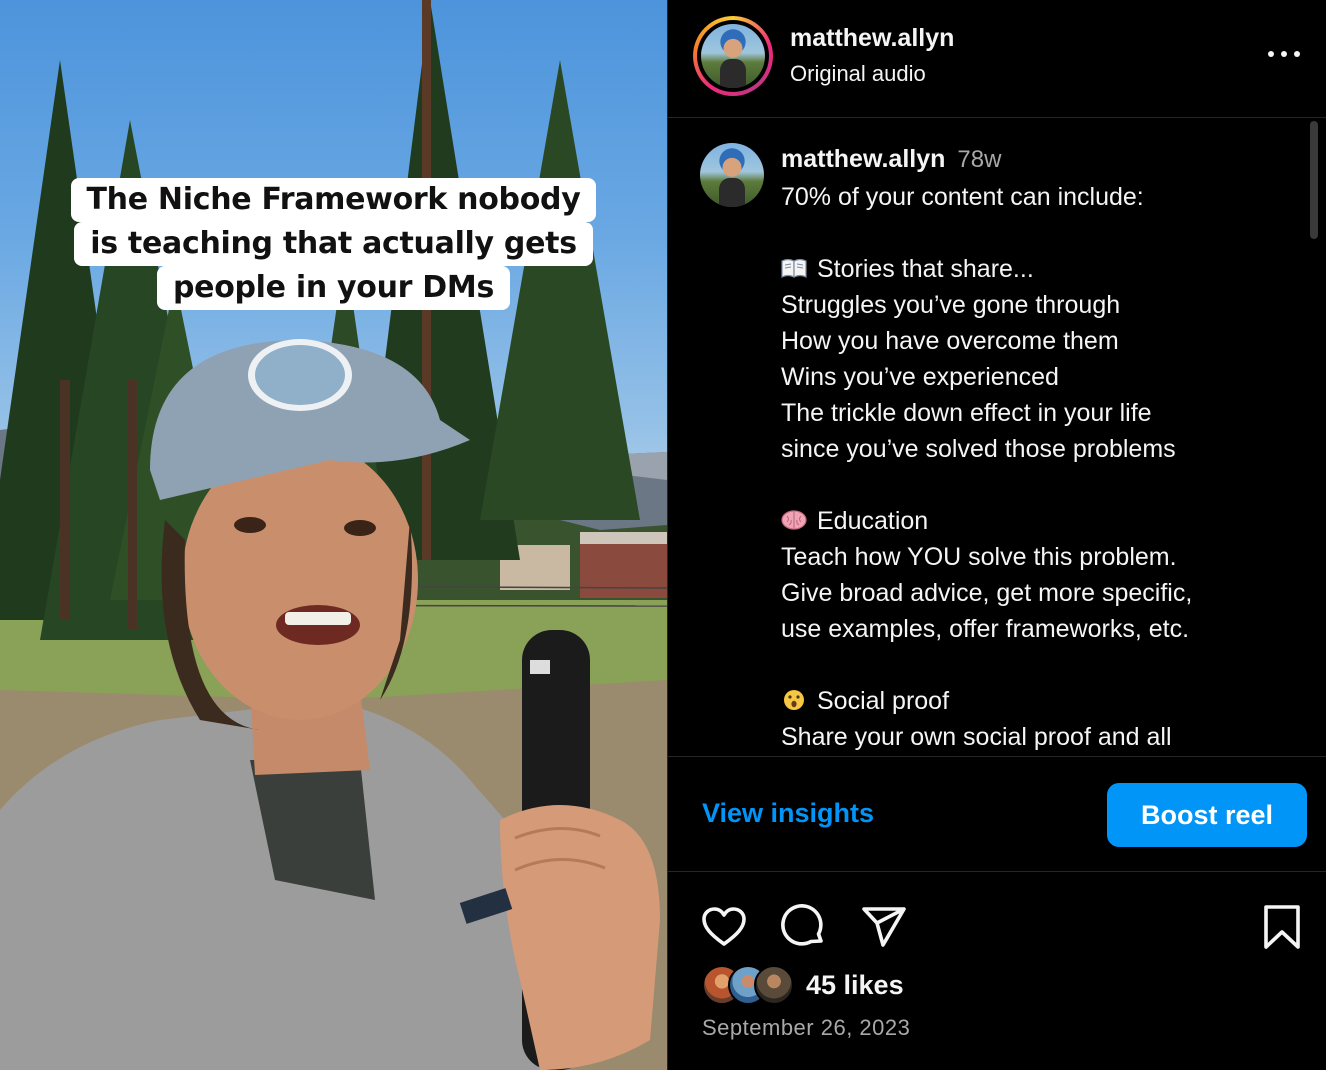  What do you see at coordinates (732, 175) in the screenshot?
I see `caption-avatar` at bounding box center [732, 175].